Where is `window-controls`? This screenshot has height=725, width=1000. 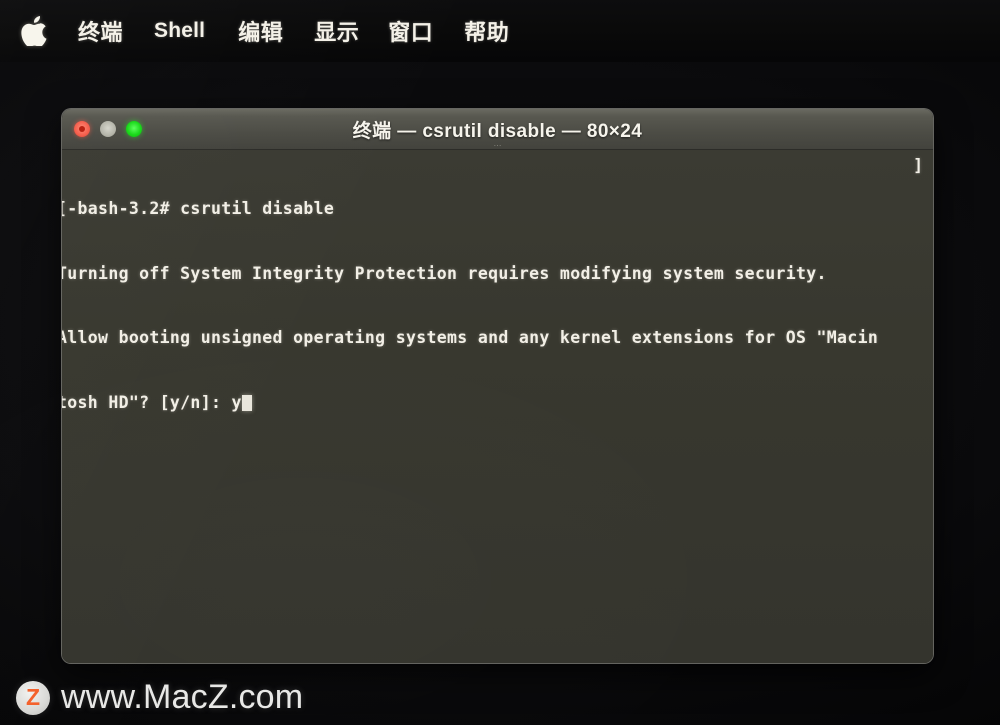 window-controls is located at coordinates (108, 129).